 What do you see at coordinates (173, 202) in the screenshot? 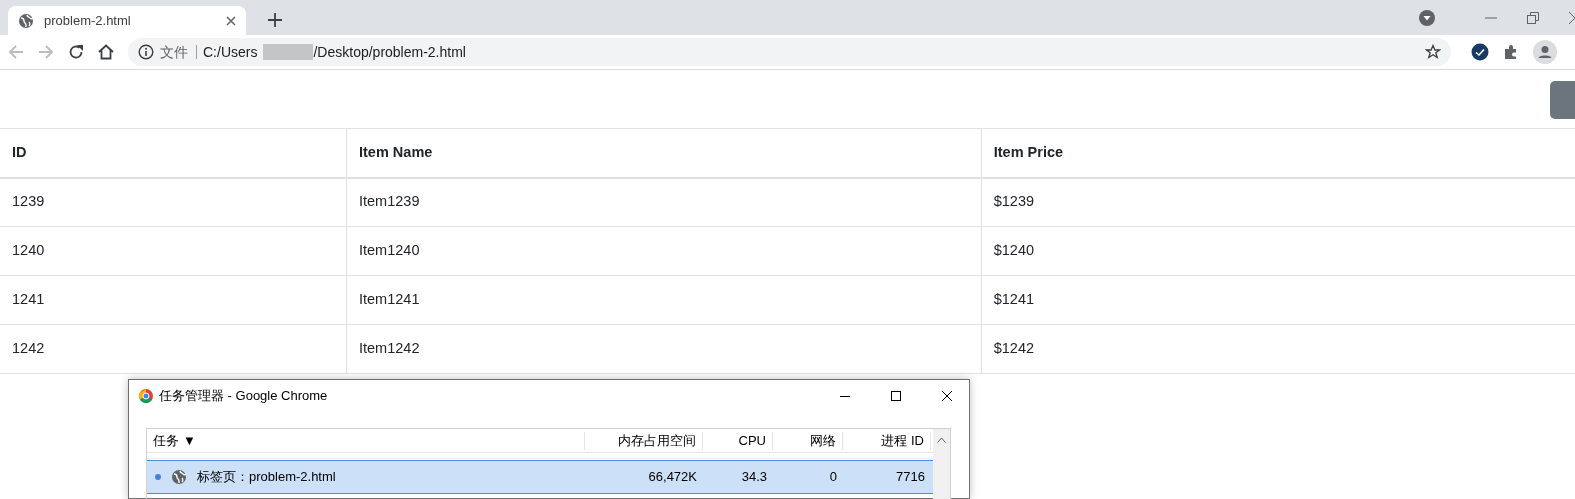
I see `table-cell: 1239` at bounding box center [173, 202].